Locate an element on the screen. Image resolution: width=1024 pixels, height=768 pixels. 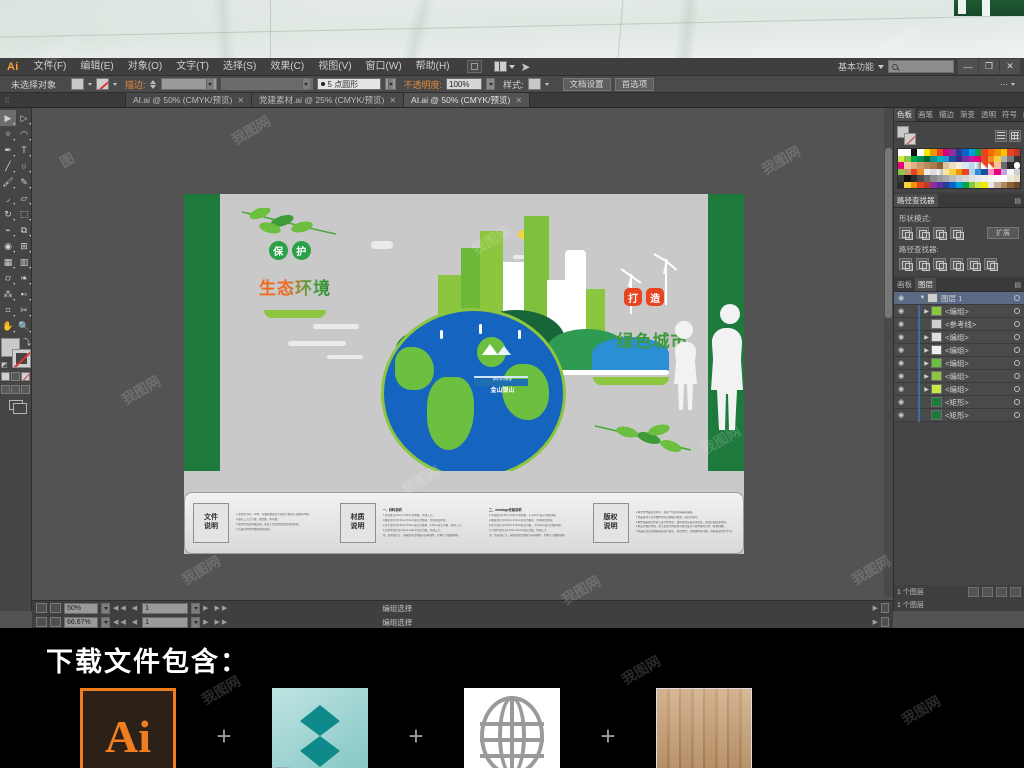
new-sublayer-button is located at coordinates (987, 591).